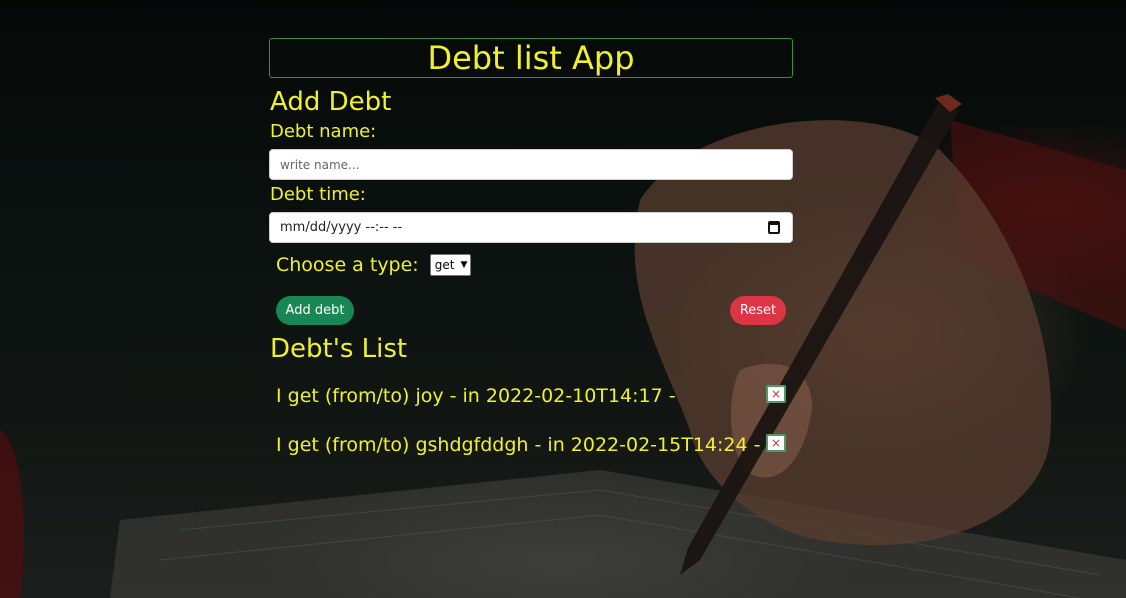 This screenshot has width=1126, height=598. Describe the element at coordinates (339, 349) in the screenshot. I see `debt-list-heading: Debt's List` at that location.